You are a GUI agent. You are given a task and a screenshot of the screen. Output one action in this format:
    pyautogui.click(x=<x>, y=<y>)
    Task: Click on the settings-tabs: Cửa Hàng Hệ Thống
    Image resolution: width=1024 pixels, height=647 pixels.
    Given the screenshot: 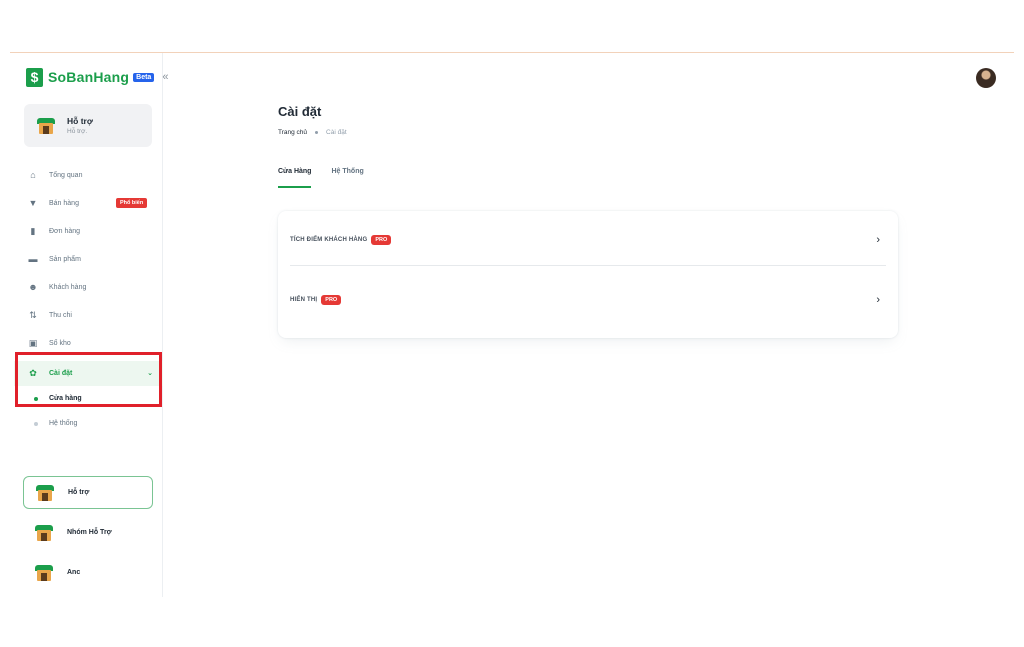 What is the action you would take?
    pyautogui.click(x=331, y=178)
    